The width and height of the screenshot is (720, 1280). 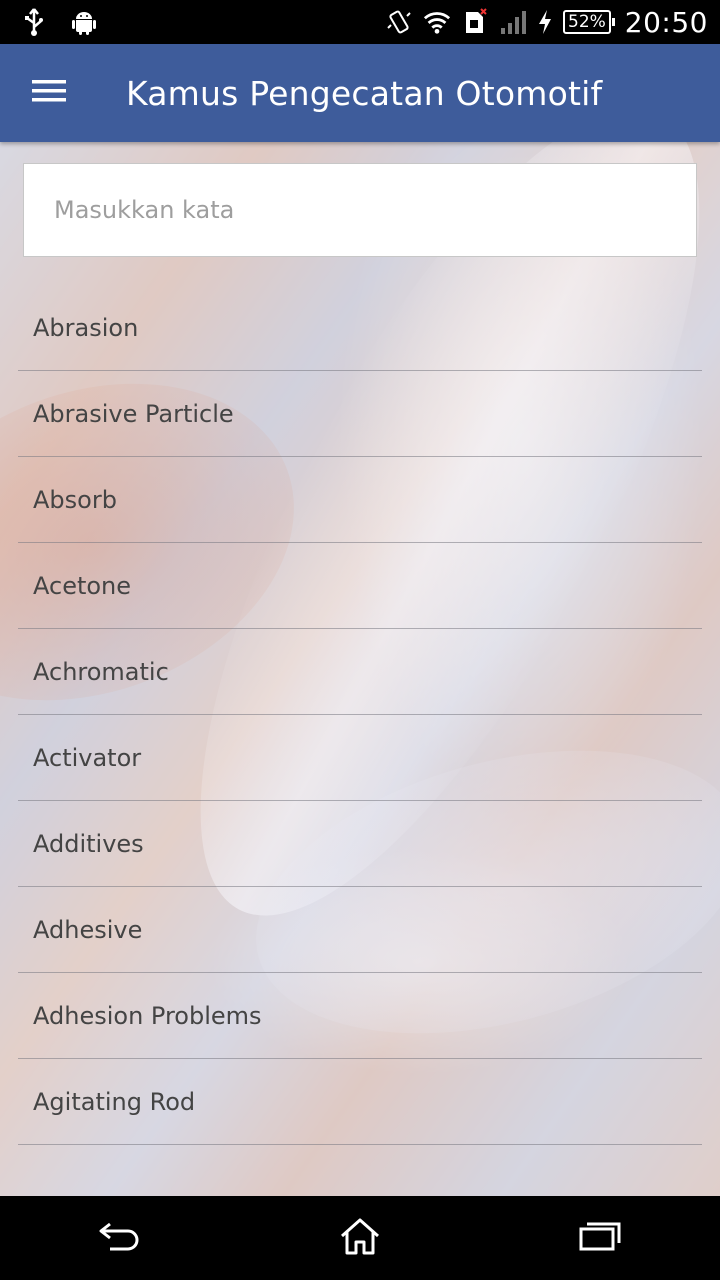 What do you see at coordinates (360, 672) in the screenshot?
I see `list-item: Achromatic` at bounding box center [360, 672].